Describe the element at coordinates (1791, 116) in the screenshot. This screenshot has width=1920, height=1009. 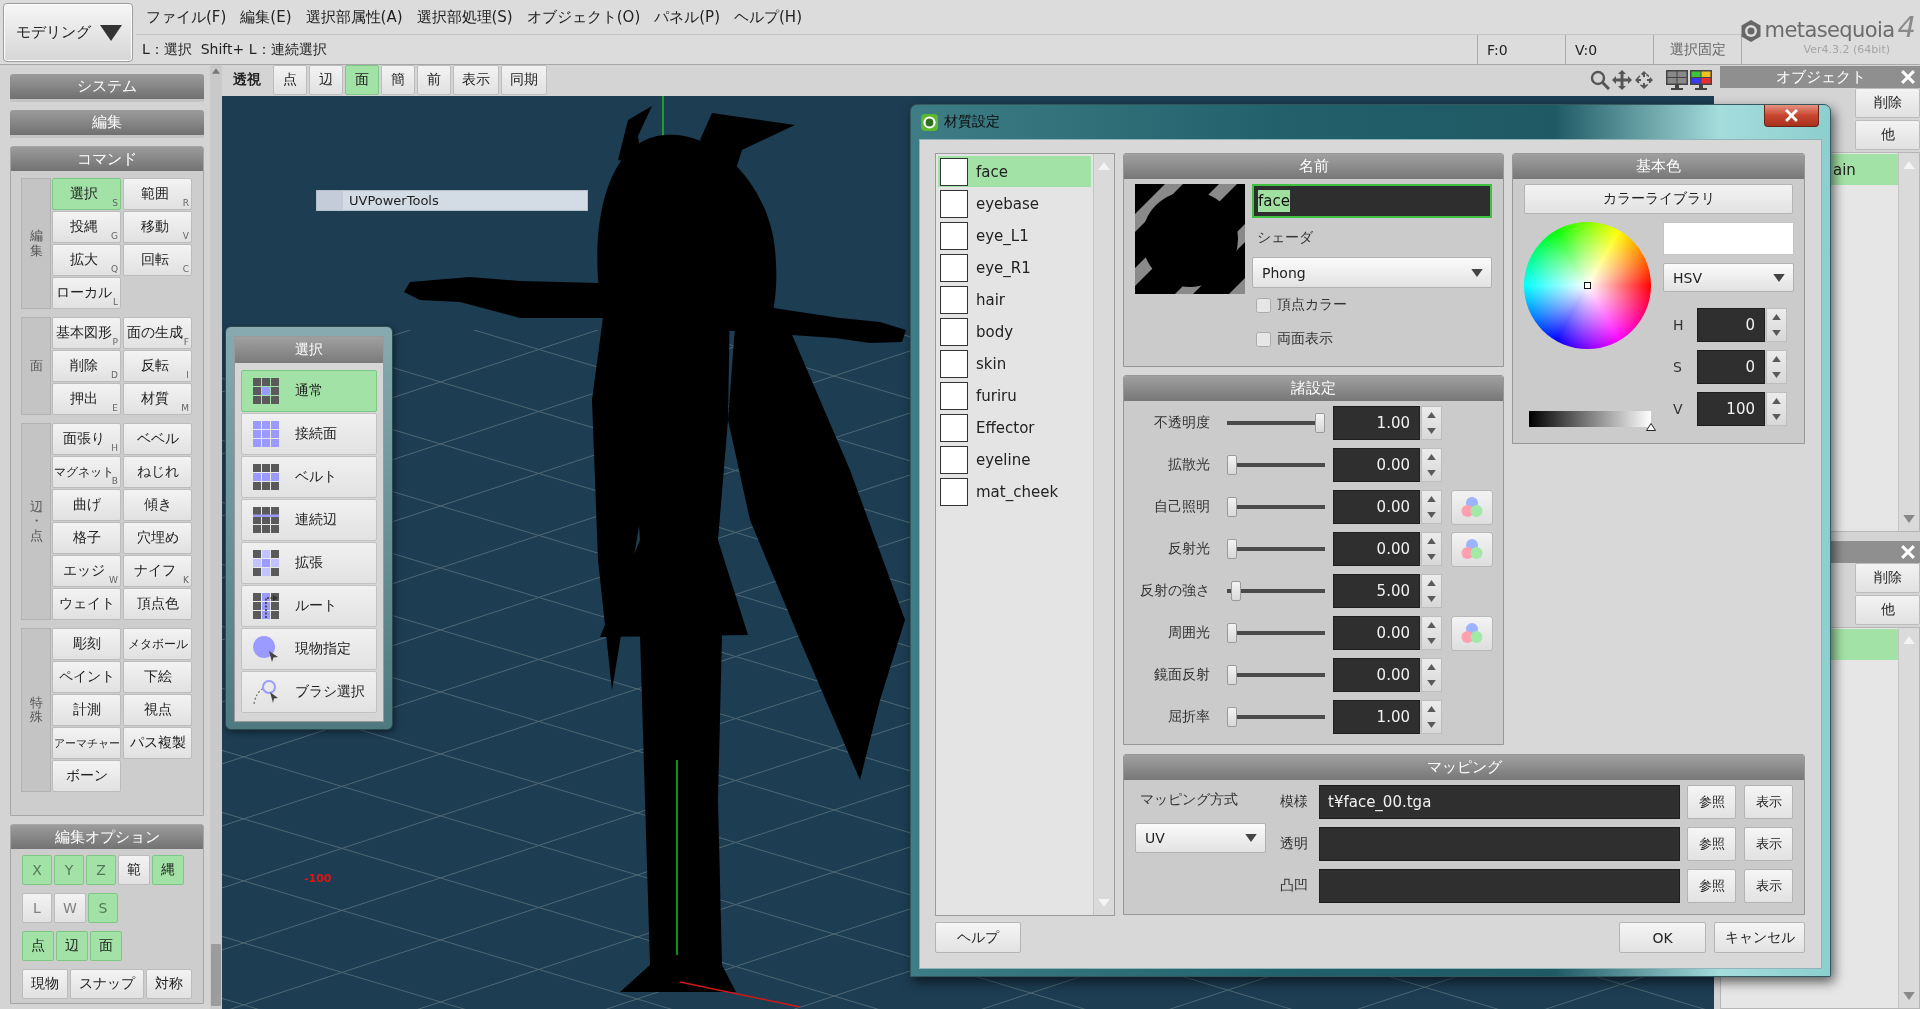
I see `close-button` at that location.